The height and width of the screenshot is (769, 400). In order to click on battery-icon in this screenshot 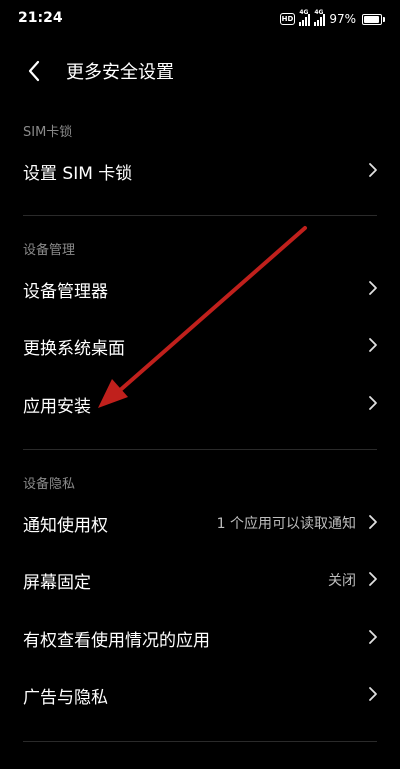, I will do `click(373, 19)`.